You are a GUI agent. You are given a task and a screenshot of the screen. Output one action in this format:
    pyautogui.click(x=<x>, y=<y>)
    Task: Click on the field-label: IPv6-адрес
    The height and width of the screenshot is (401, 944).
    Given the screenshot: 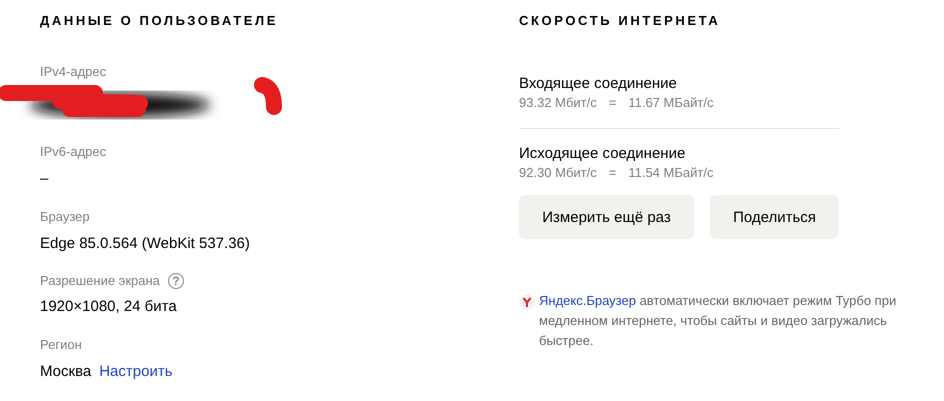 What is the action you would take?
    pyautogui.click(x=73, y=152)
    